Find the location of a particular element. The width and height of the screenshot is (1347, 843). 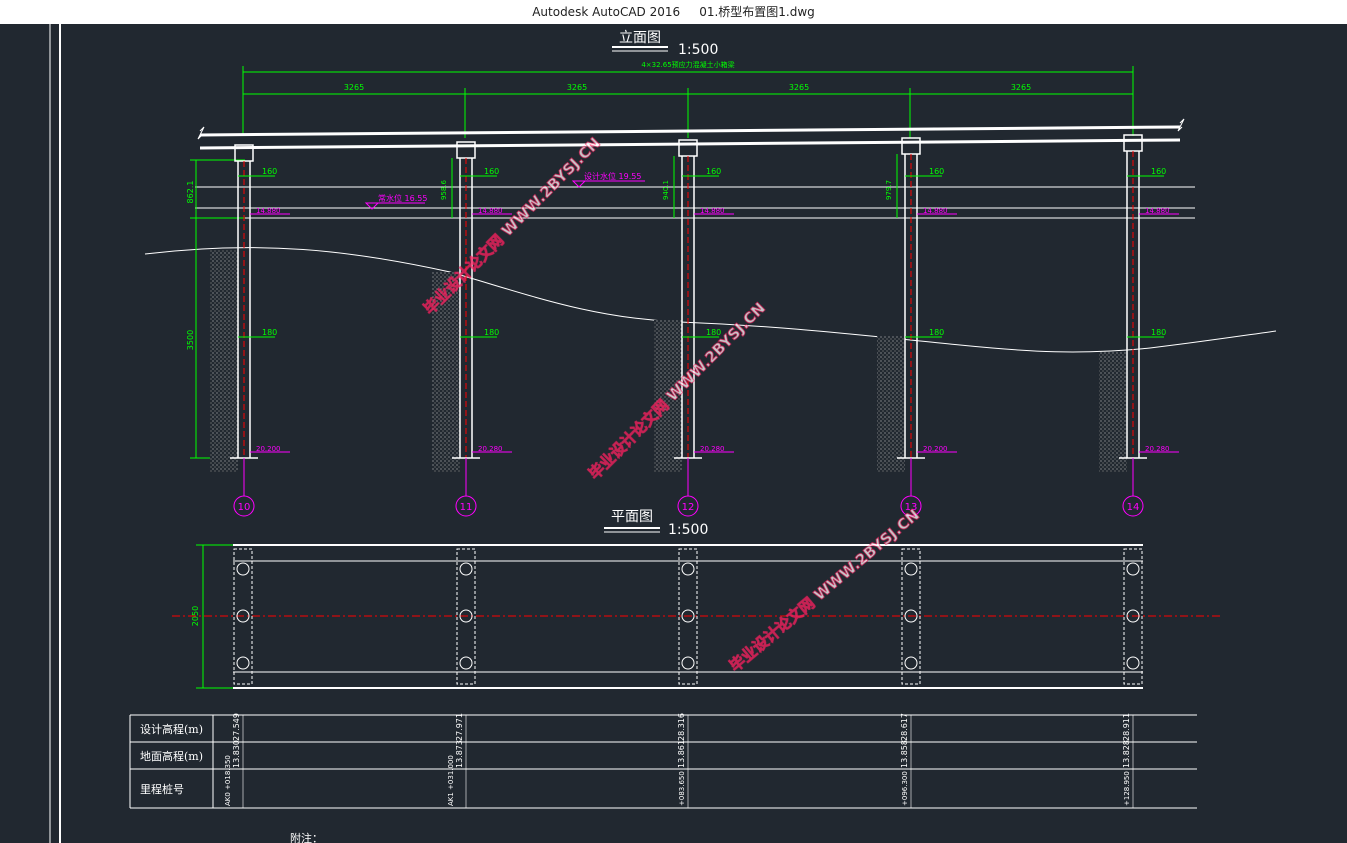

pier-id-11: 11 is located at coordinates (466, 507).